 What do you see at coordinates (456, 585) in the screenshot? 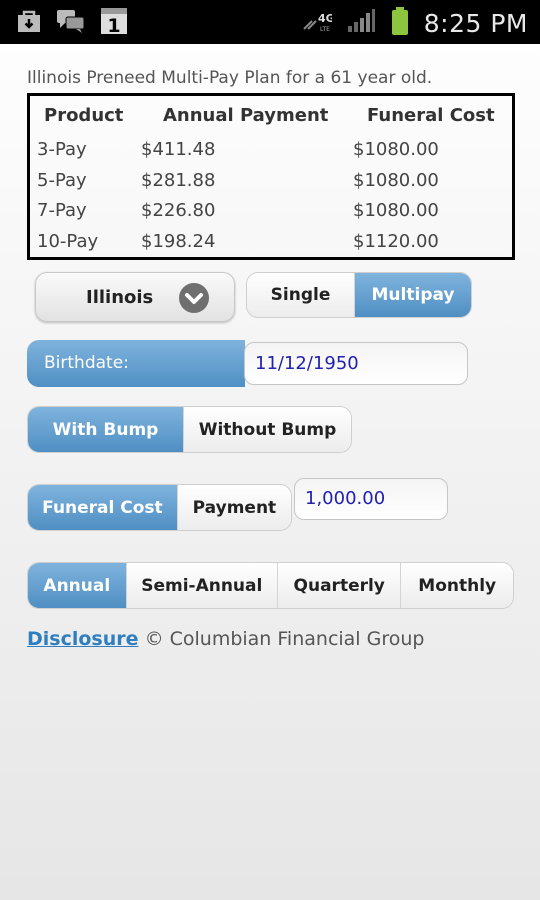
I see `monthly-option: Monthly` at bounding box center [456, 585].